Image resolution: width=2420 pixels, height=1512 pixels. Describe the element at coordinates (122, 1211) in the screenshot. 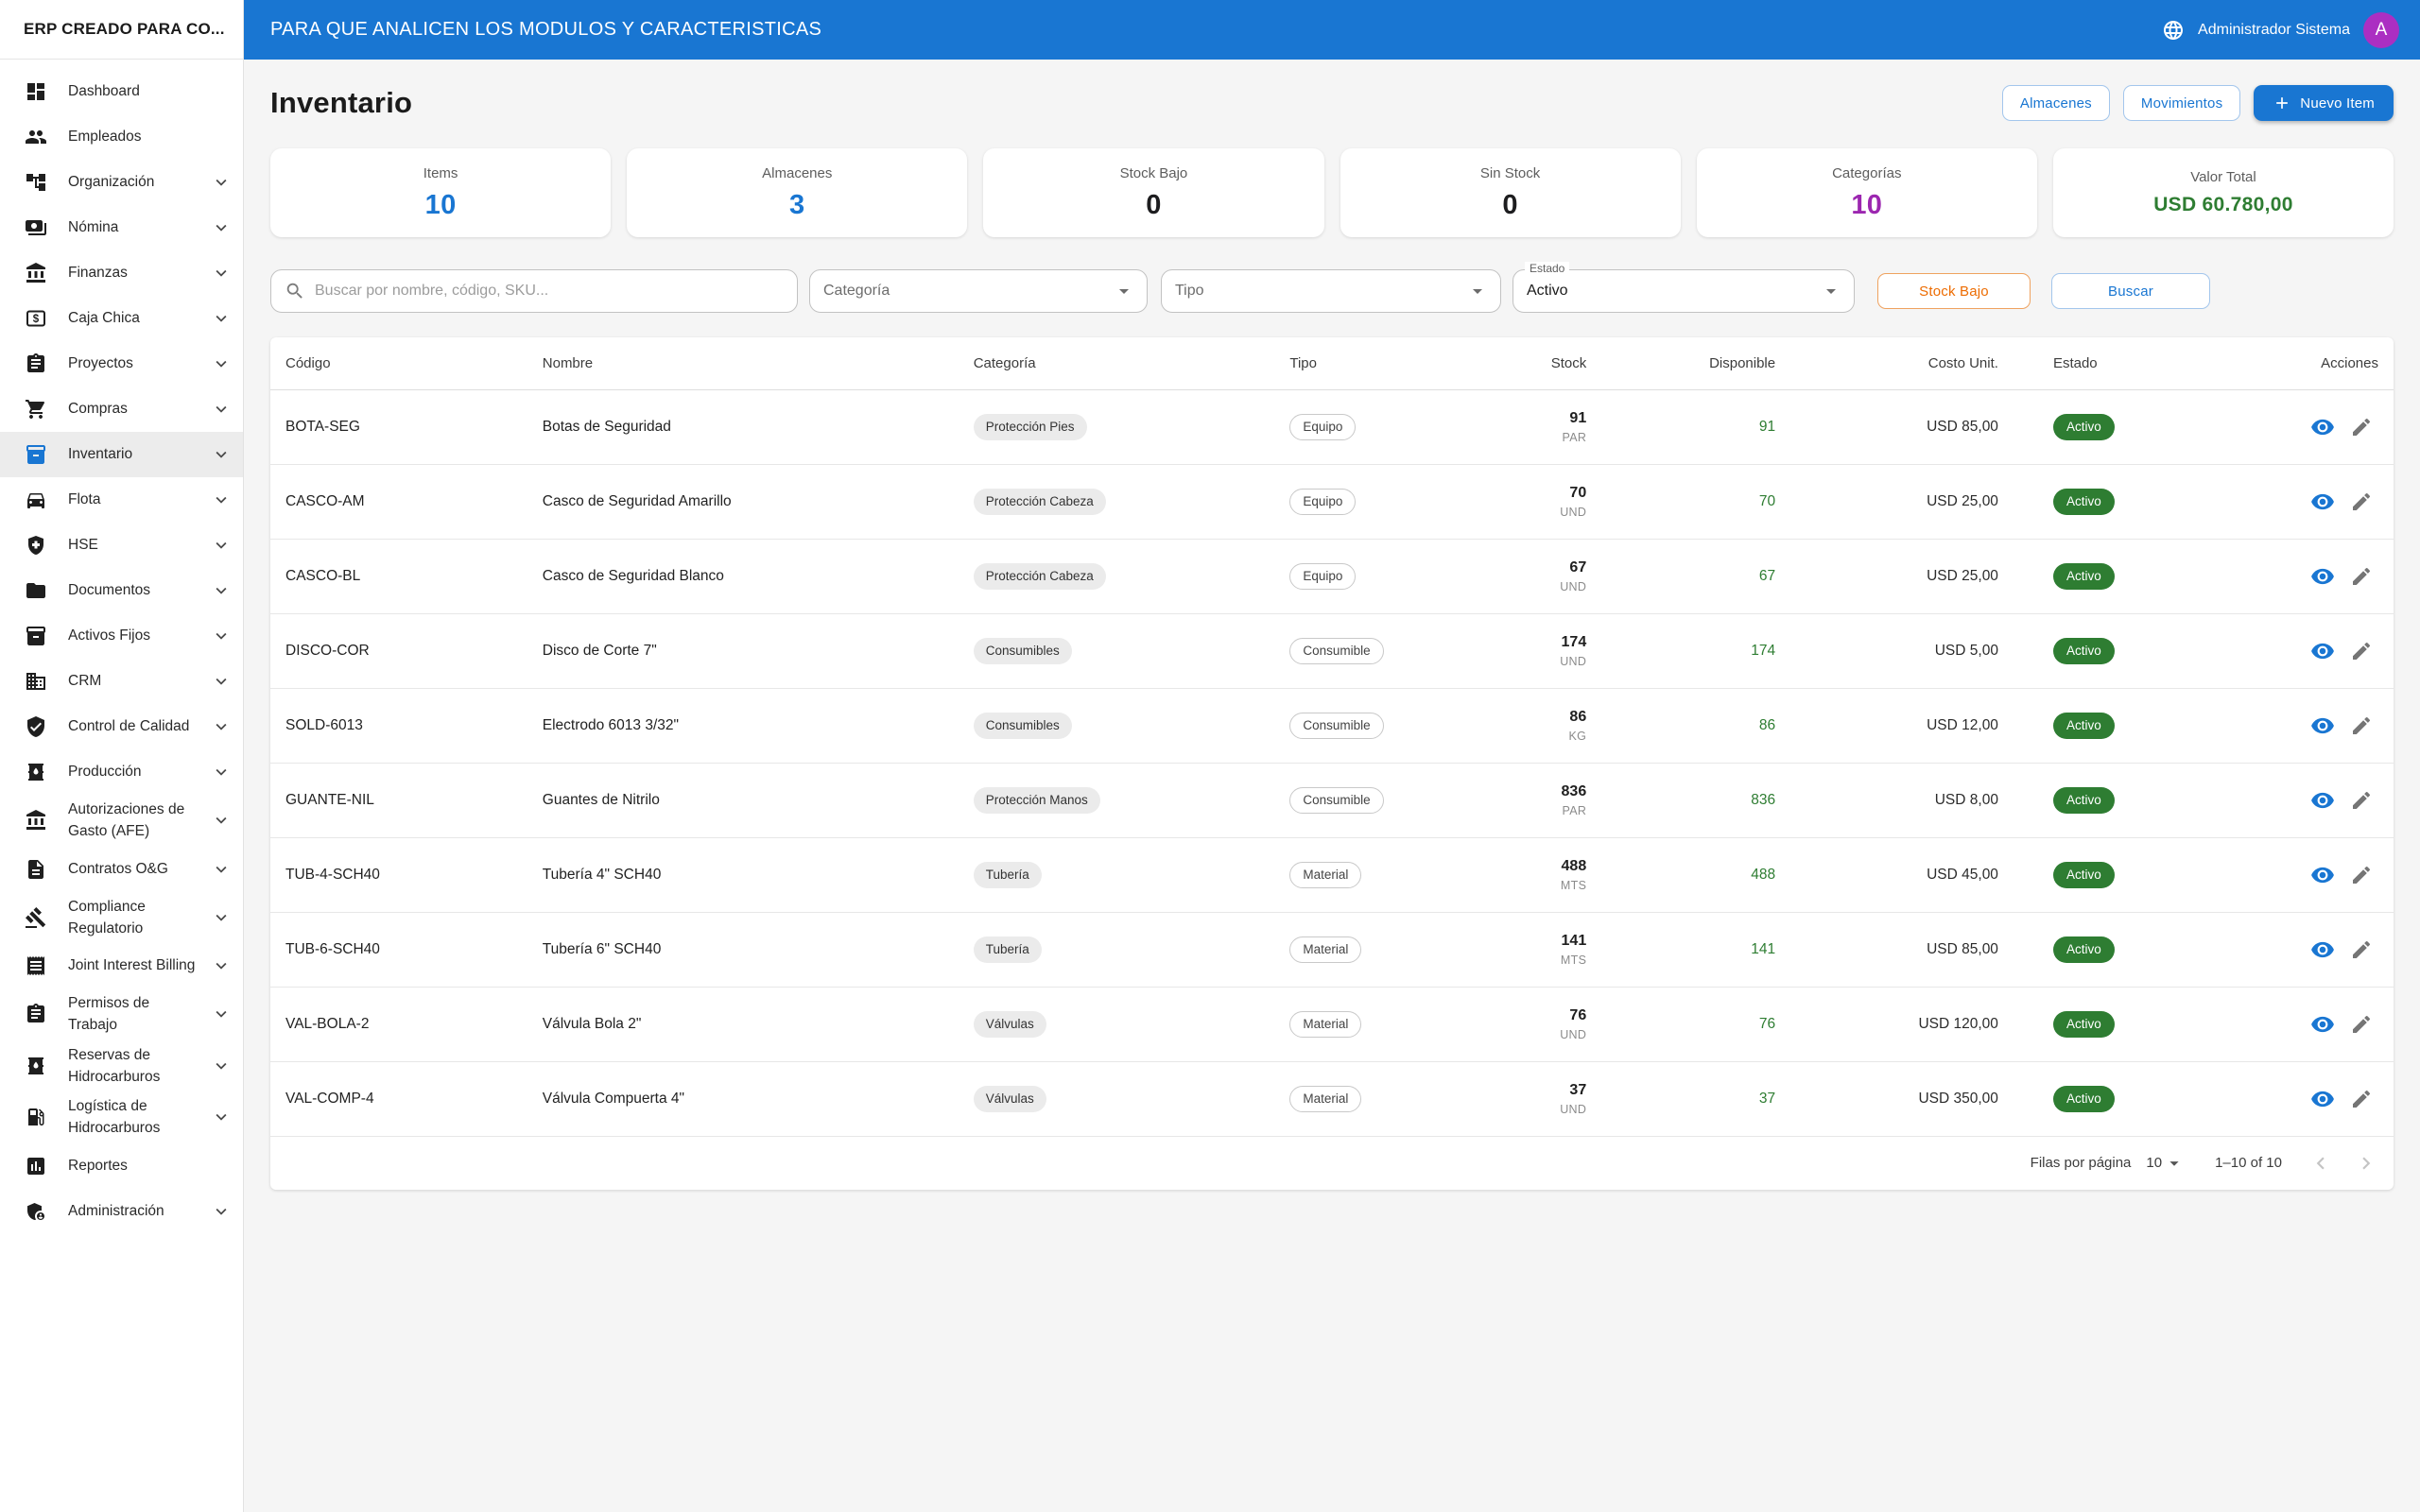

I see `sidebar-item-administracion: Administración` at that location.